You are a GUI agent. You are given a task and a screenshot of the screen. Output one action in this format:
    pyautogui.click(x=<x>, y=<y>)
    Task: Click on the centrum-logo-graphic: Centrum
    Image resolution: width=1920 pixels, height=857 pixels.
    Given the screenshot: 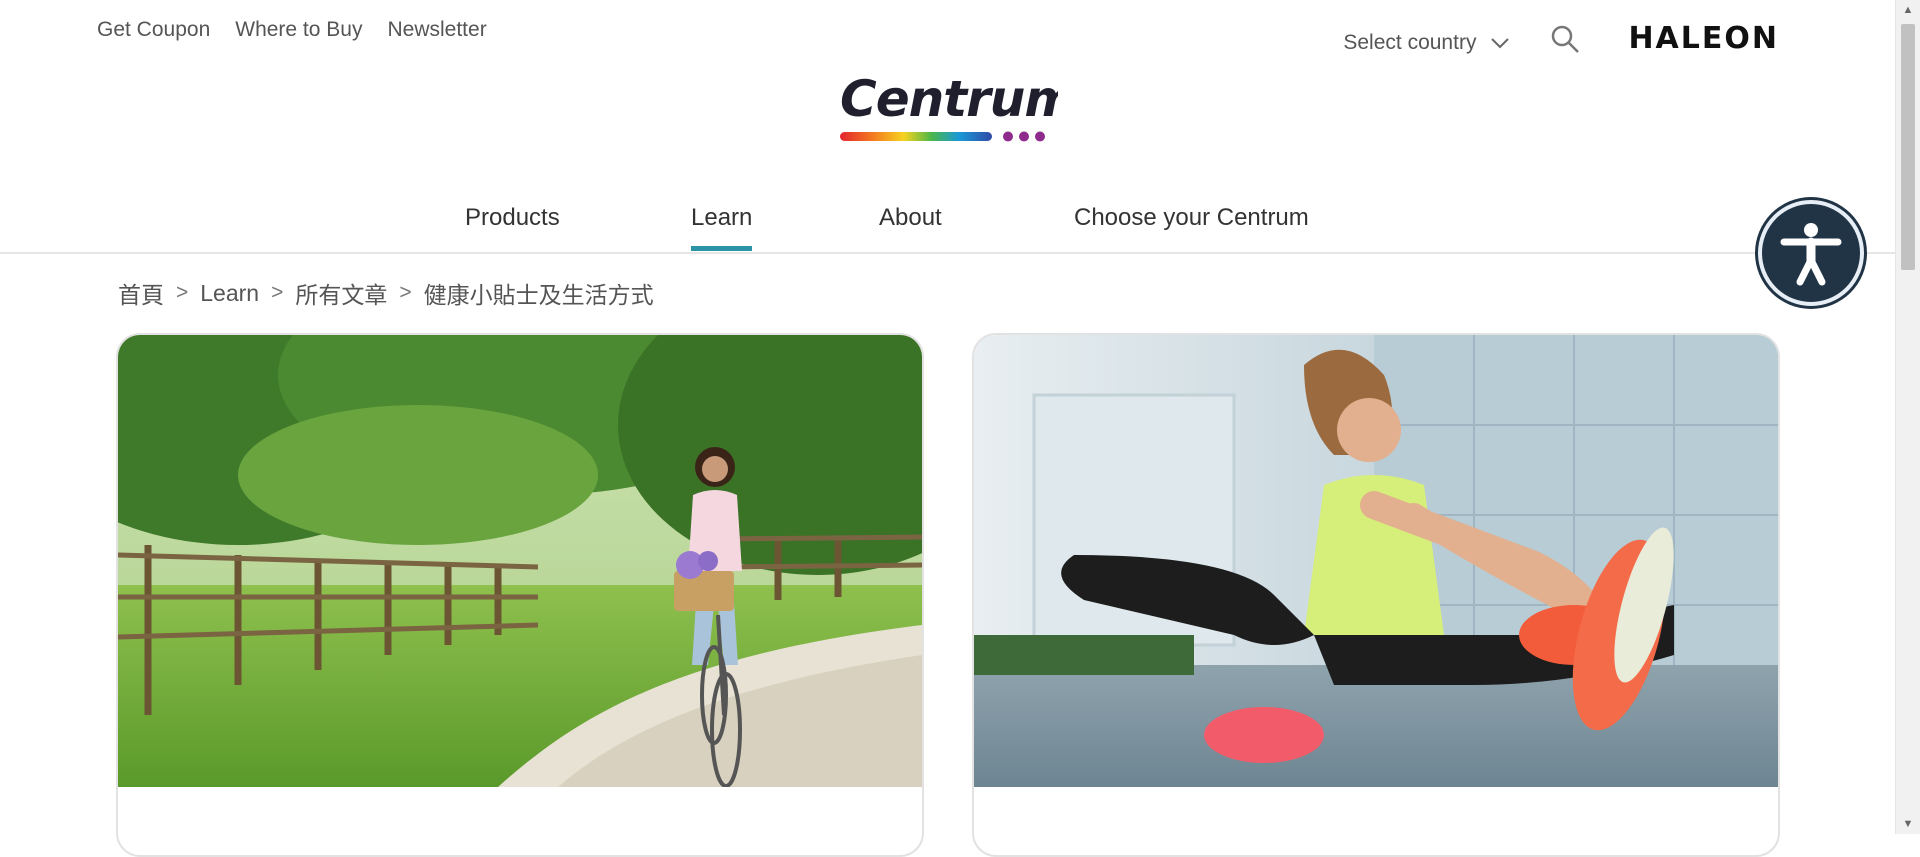 What is the action you would take?
    pyautogui.click(x=958, y=106)
    